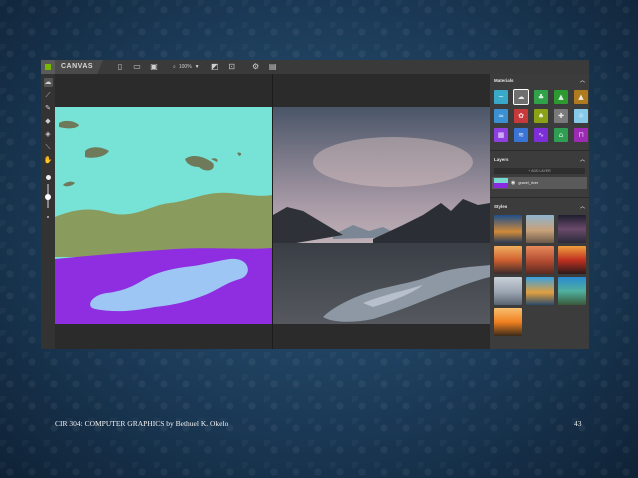  I want to click on material-grass: ♠, so click(541, 116).